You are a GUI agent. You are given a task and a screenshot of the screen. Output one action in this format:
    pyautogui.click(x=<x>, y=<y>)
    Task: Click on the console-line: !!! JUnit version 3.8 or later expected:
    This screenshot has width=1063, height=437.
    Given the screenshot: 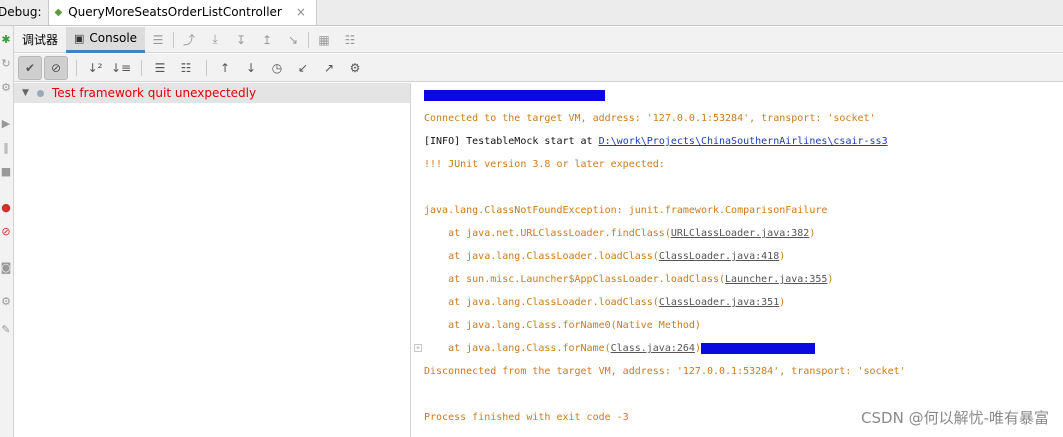 What is the action you would take?
    pyautogui.click(x=544, y=164)
    